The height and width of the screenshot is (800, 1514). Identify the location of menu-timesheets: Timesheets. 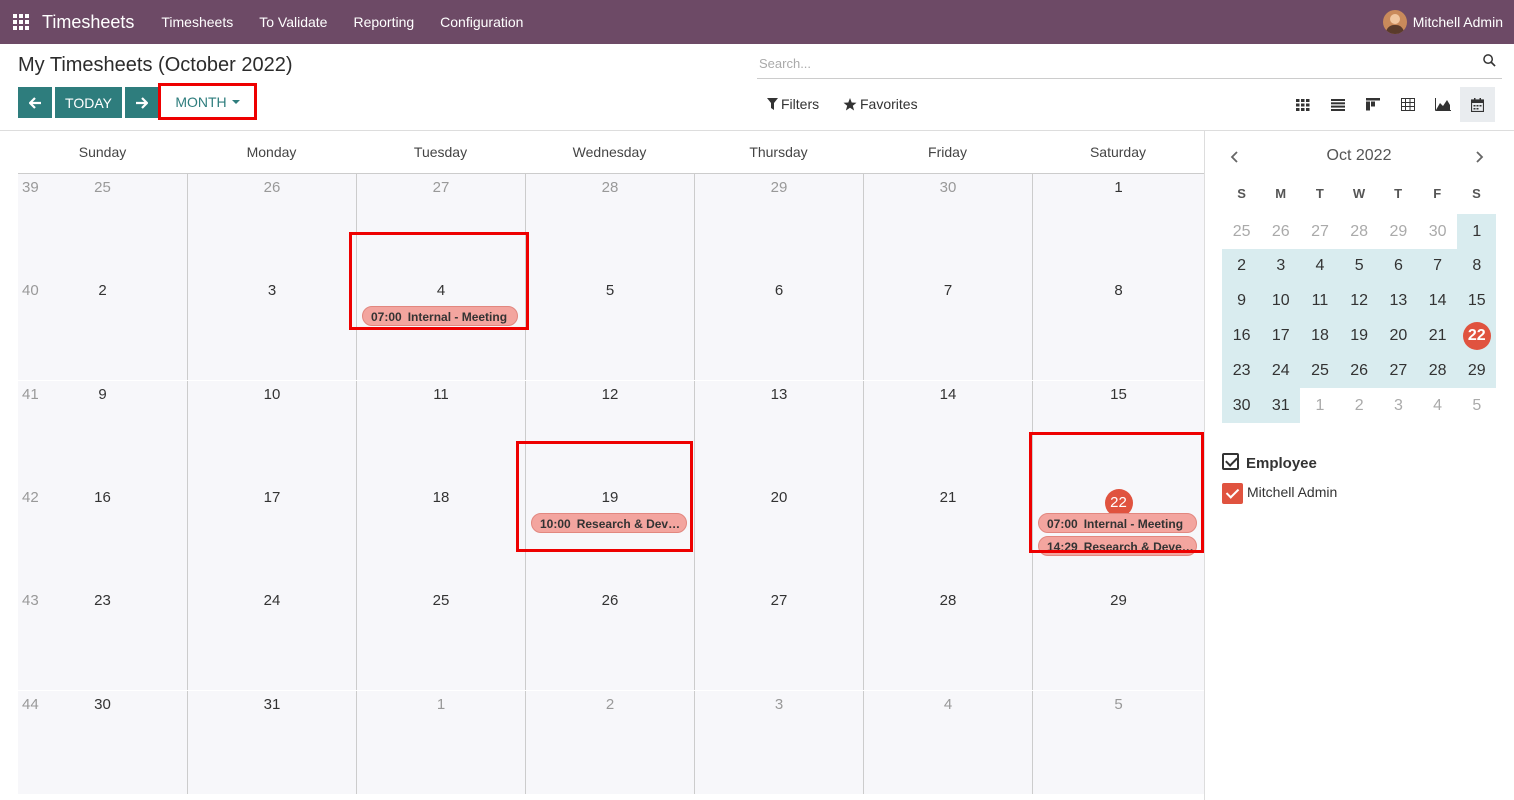
(197, 22).